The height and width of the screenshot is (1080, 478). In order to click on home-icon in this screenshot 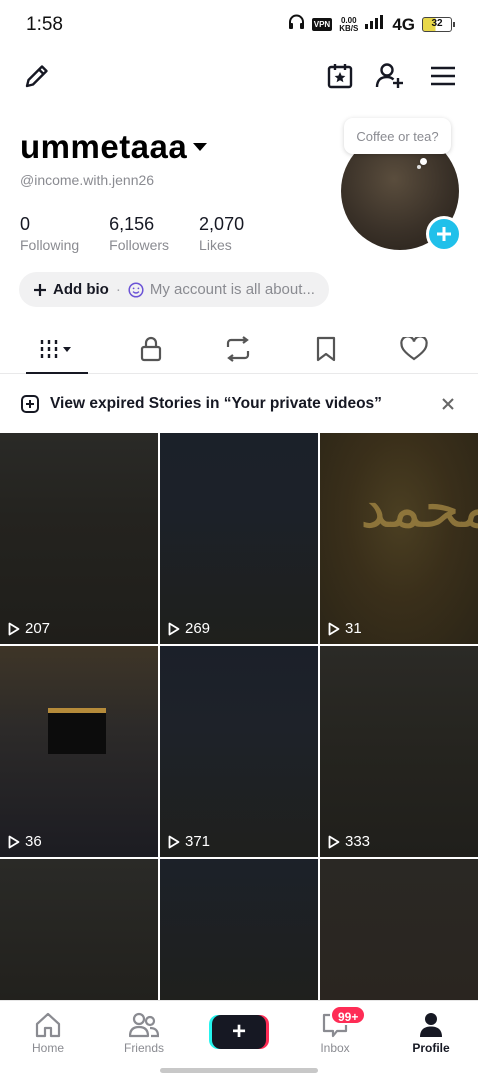, I will do `click(48, 1025)`.